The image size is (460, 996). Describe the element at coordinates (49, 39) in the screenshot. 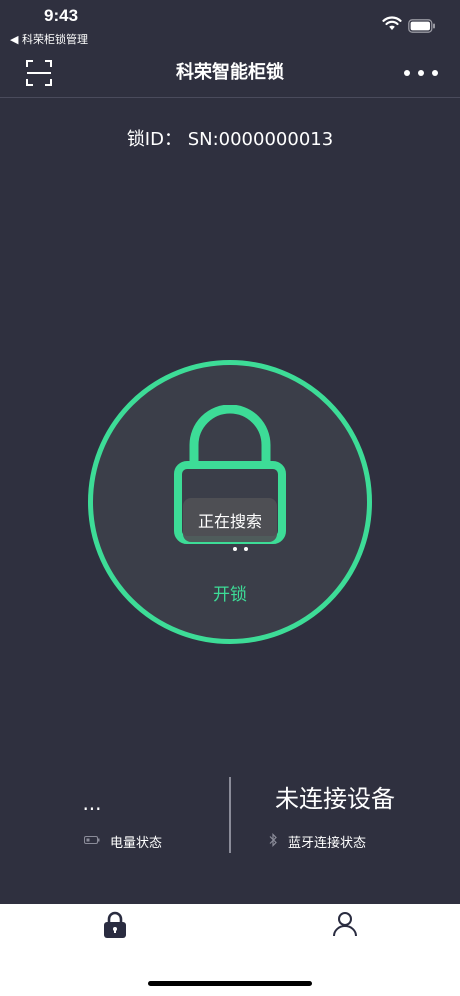

I see `back-to-app-link: ◀ 科荣柜锁管理` at that location.